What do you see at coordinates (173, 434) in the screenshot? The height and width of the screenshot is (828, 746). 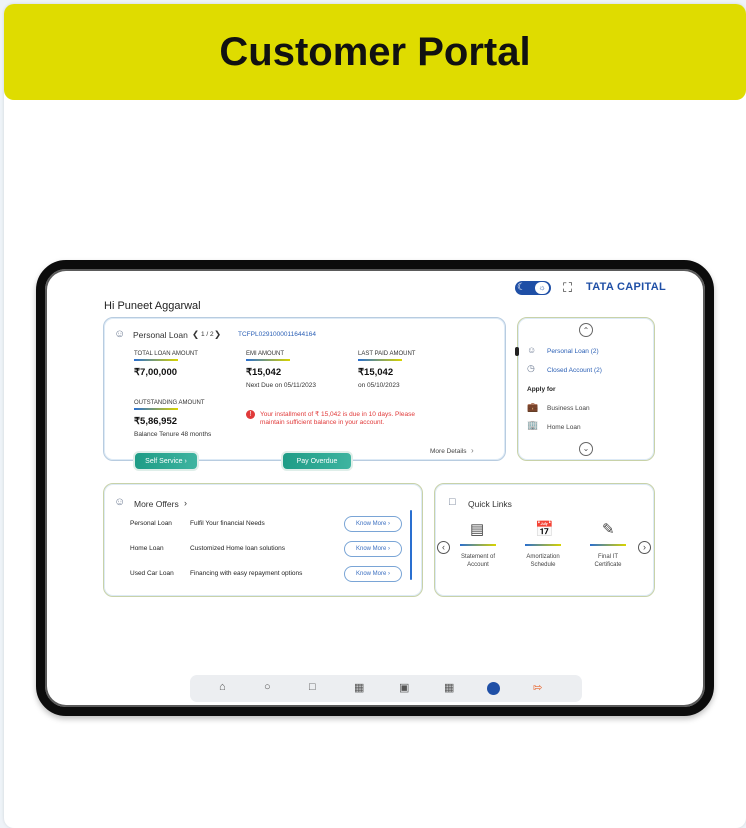 I see `balance-tenure: Balance Tenure 48 months` at bounding box center [173, 434].